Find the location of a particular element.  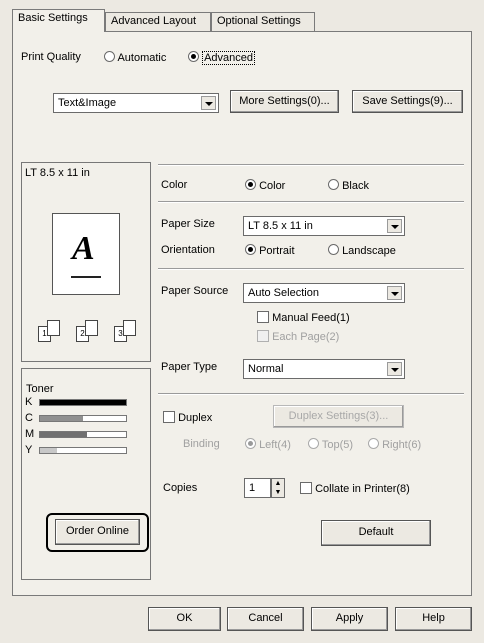

each-page-label: Each Page(2) is located at coordinates (306, 337).